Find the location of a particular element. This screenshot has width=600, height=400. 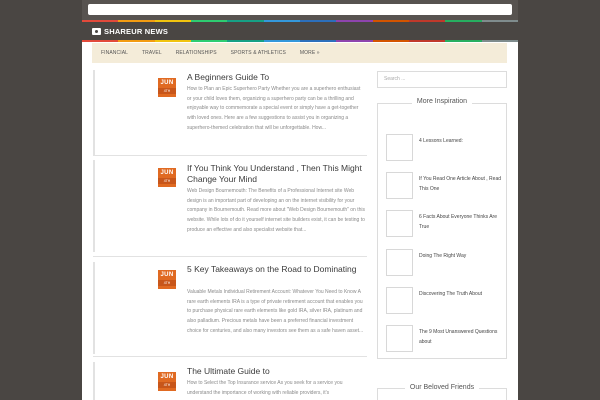

top-search-input is located at coordinates (300, 9).